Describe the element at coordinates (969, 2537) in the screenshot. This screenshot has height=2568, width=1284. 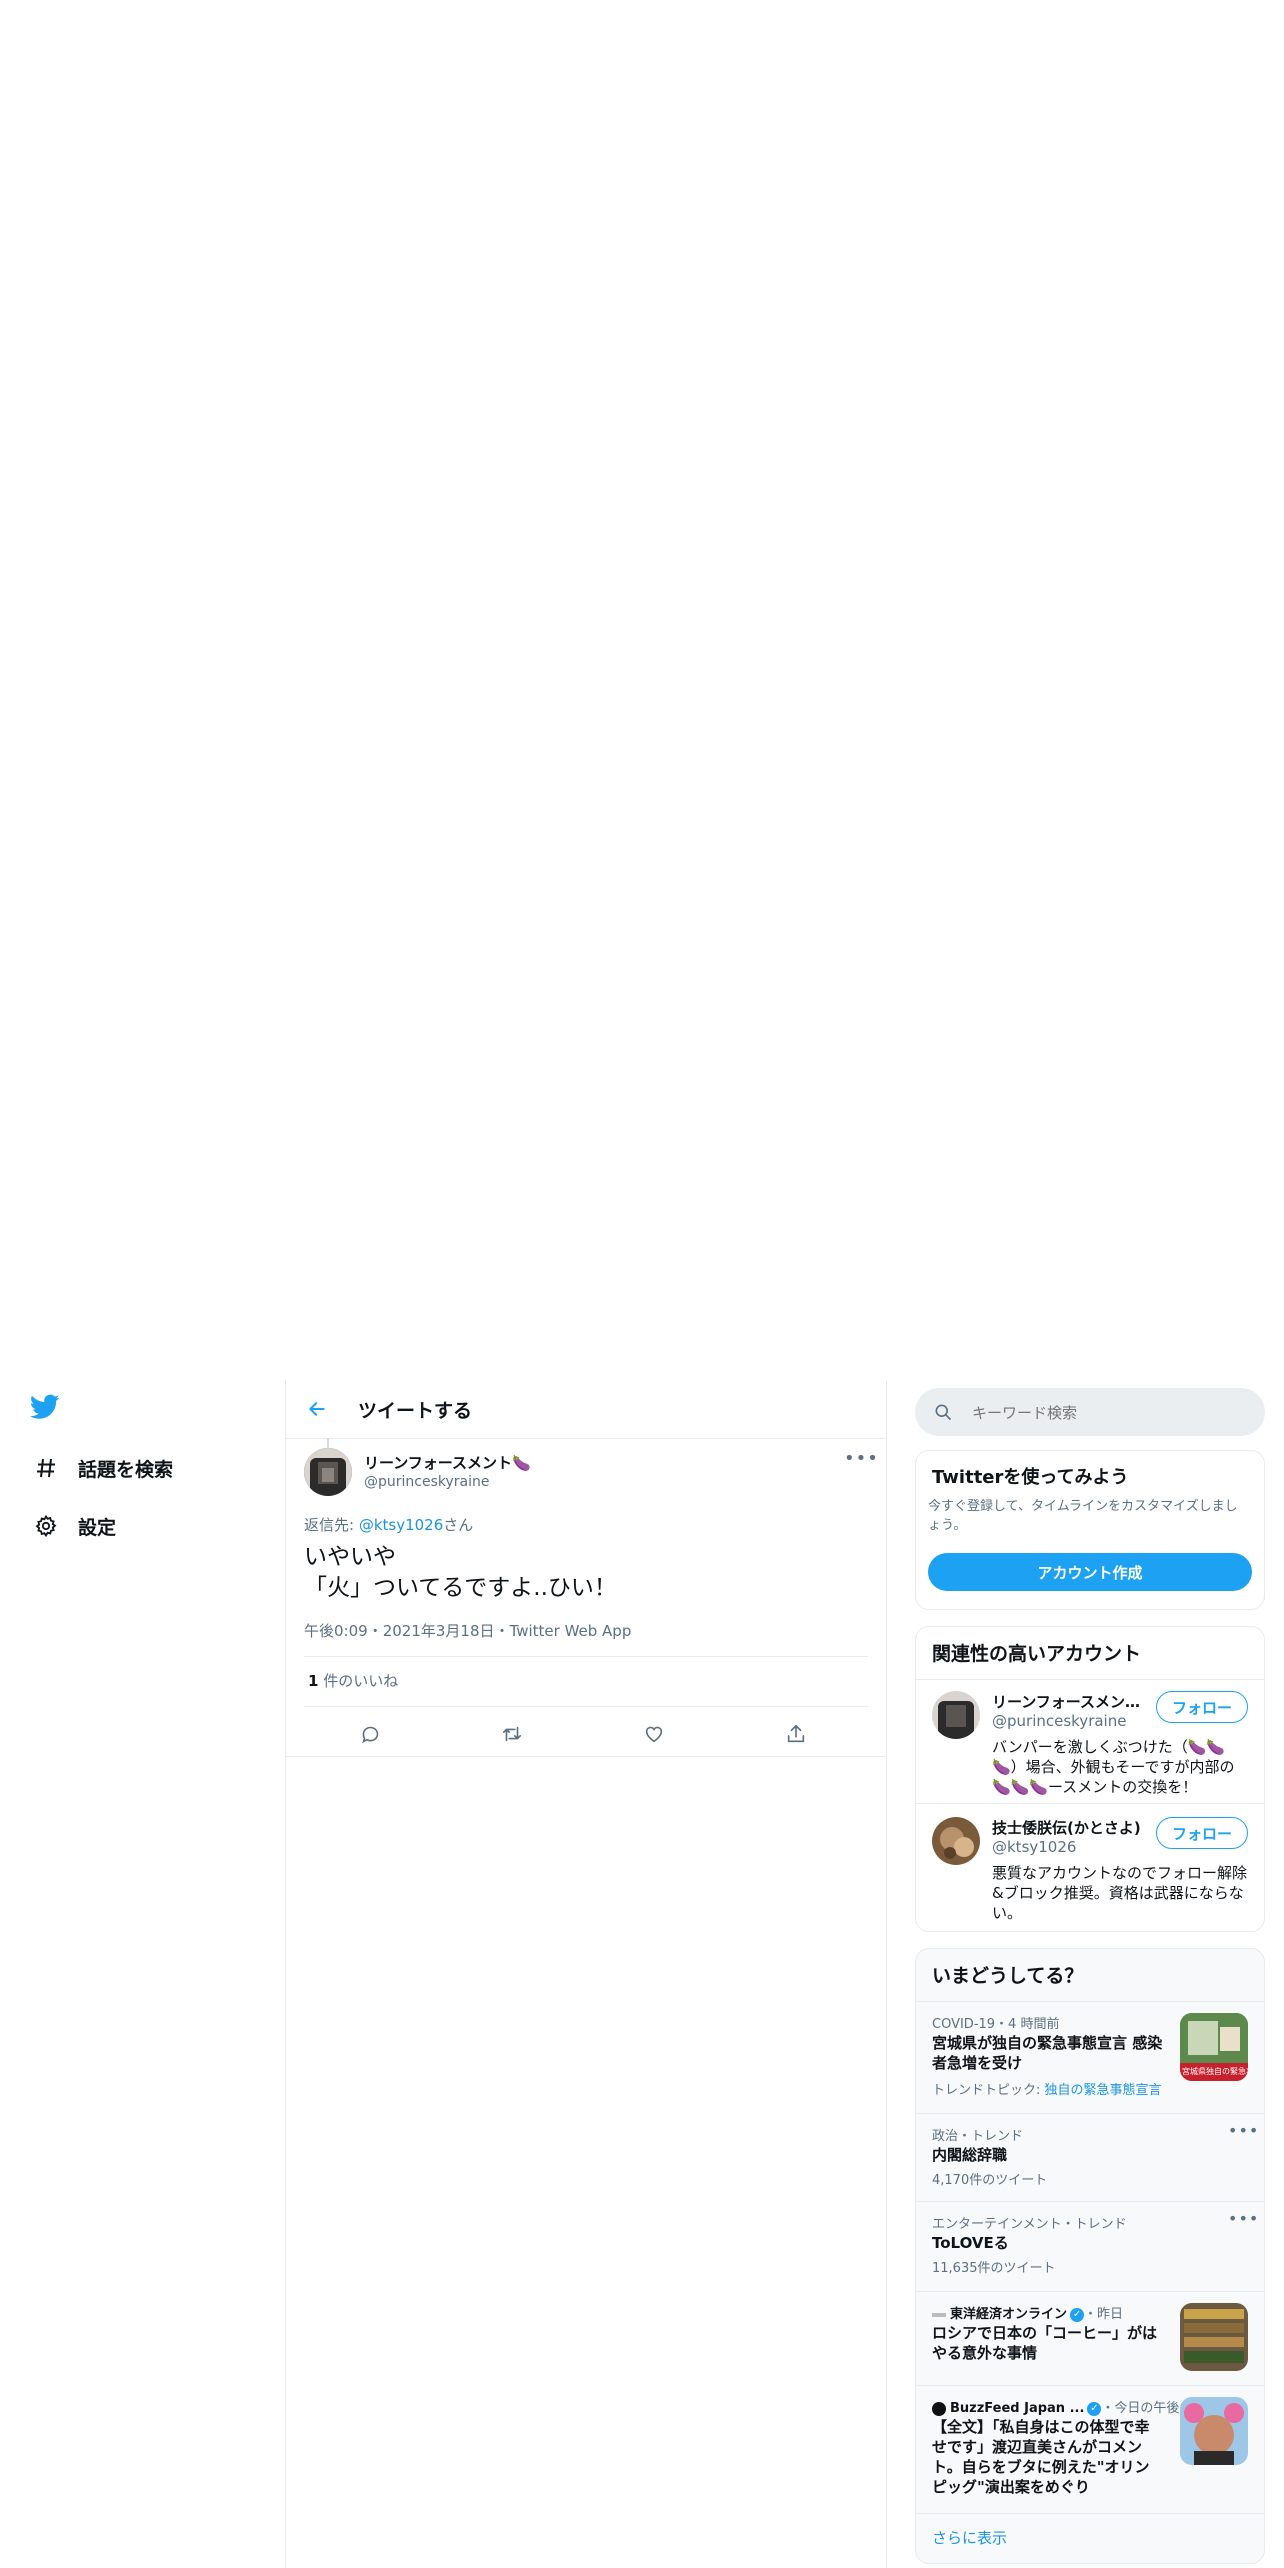
I see `show-more-link: さらに表示` at that location.